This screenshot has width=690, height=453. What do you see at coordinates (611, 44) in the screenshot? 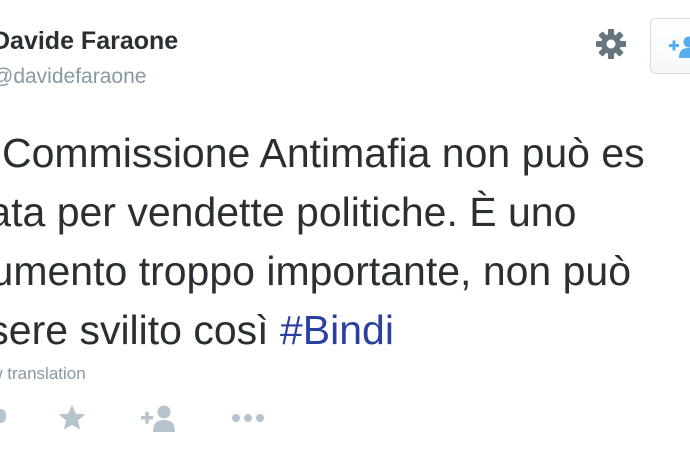
I see `gear-icon` at bounding box center [611, 44].